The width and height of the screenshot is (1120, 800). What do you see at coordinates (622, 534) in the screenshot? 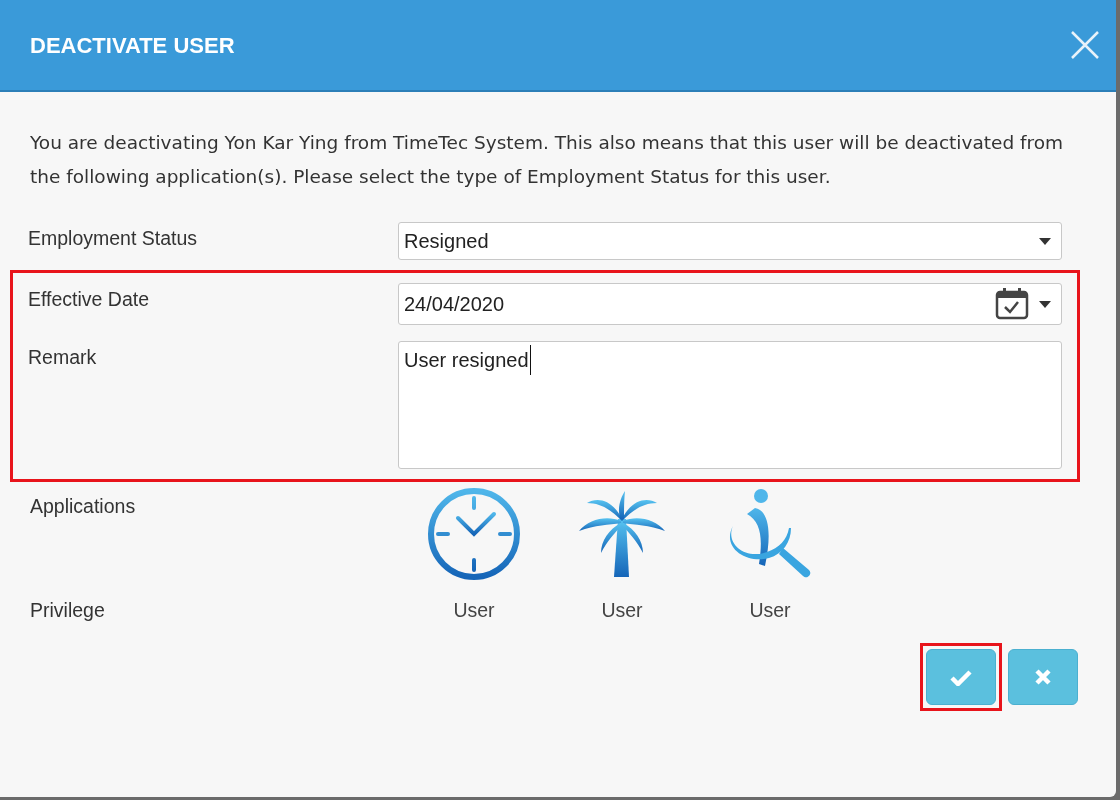
I see `palm-tree-icon` at bounding box center [622, 534].